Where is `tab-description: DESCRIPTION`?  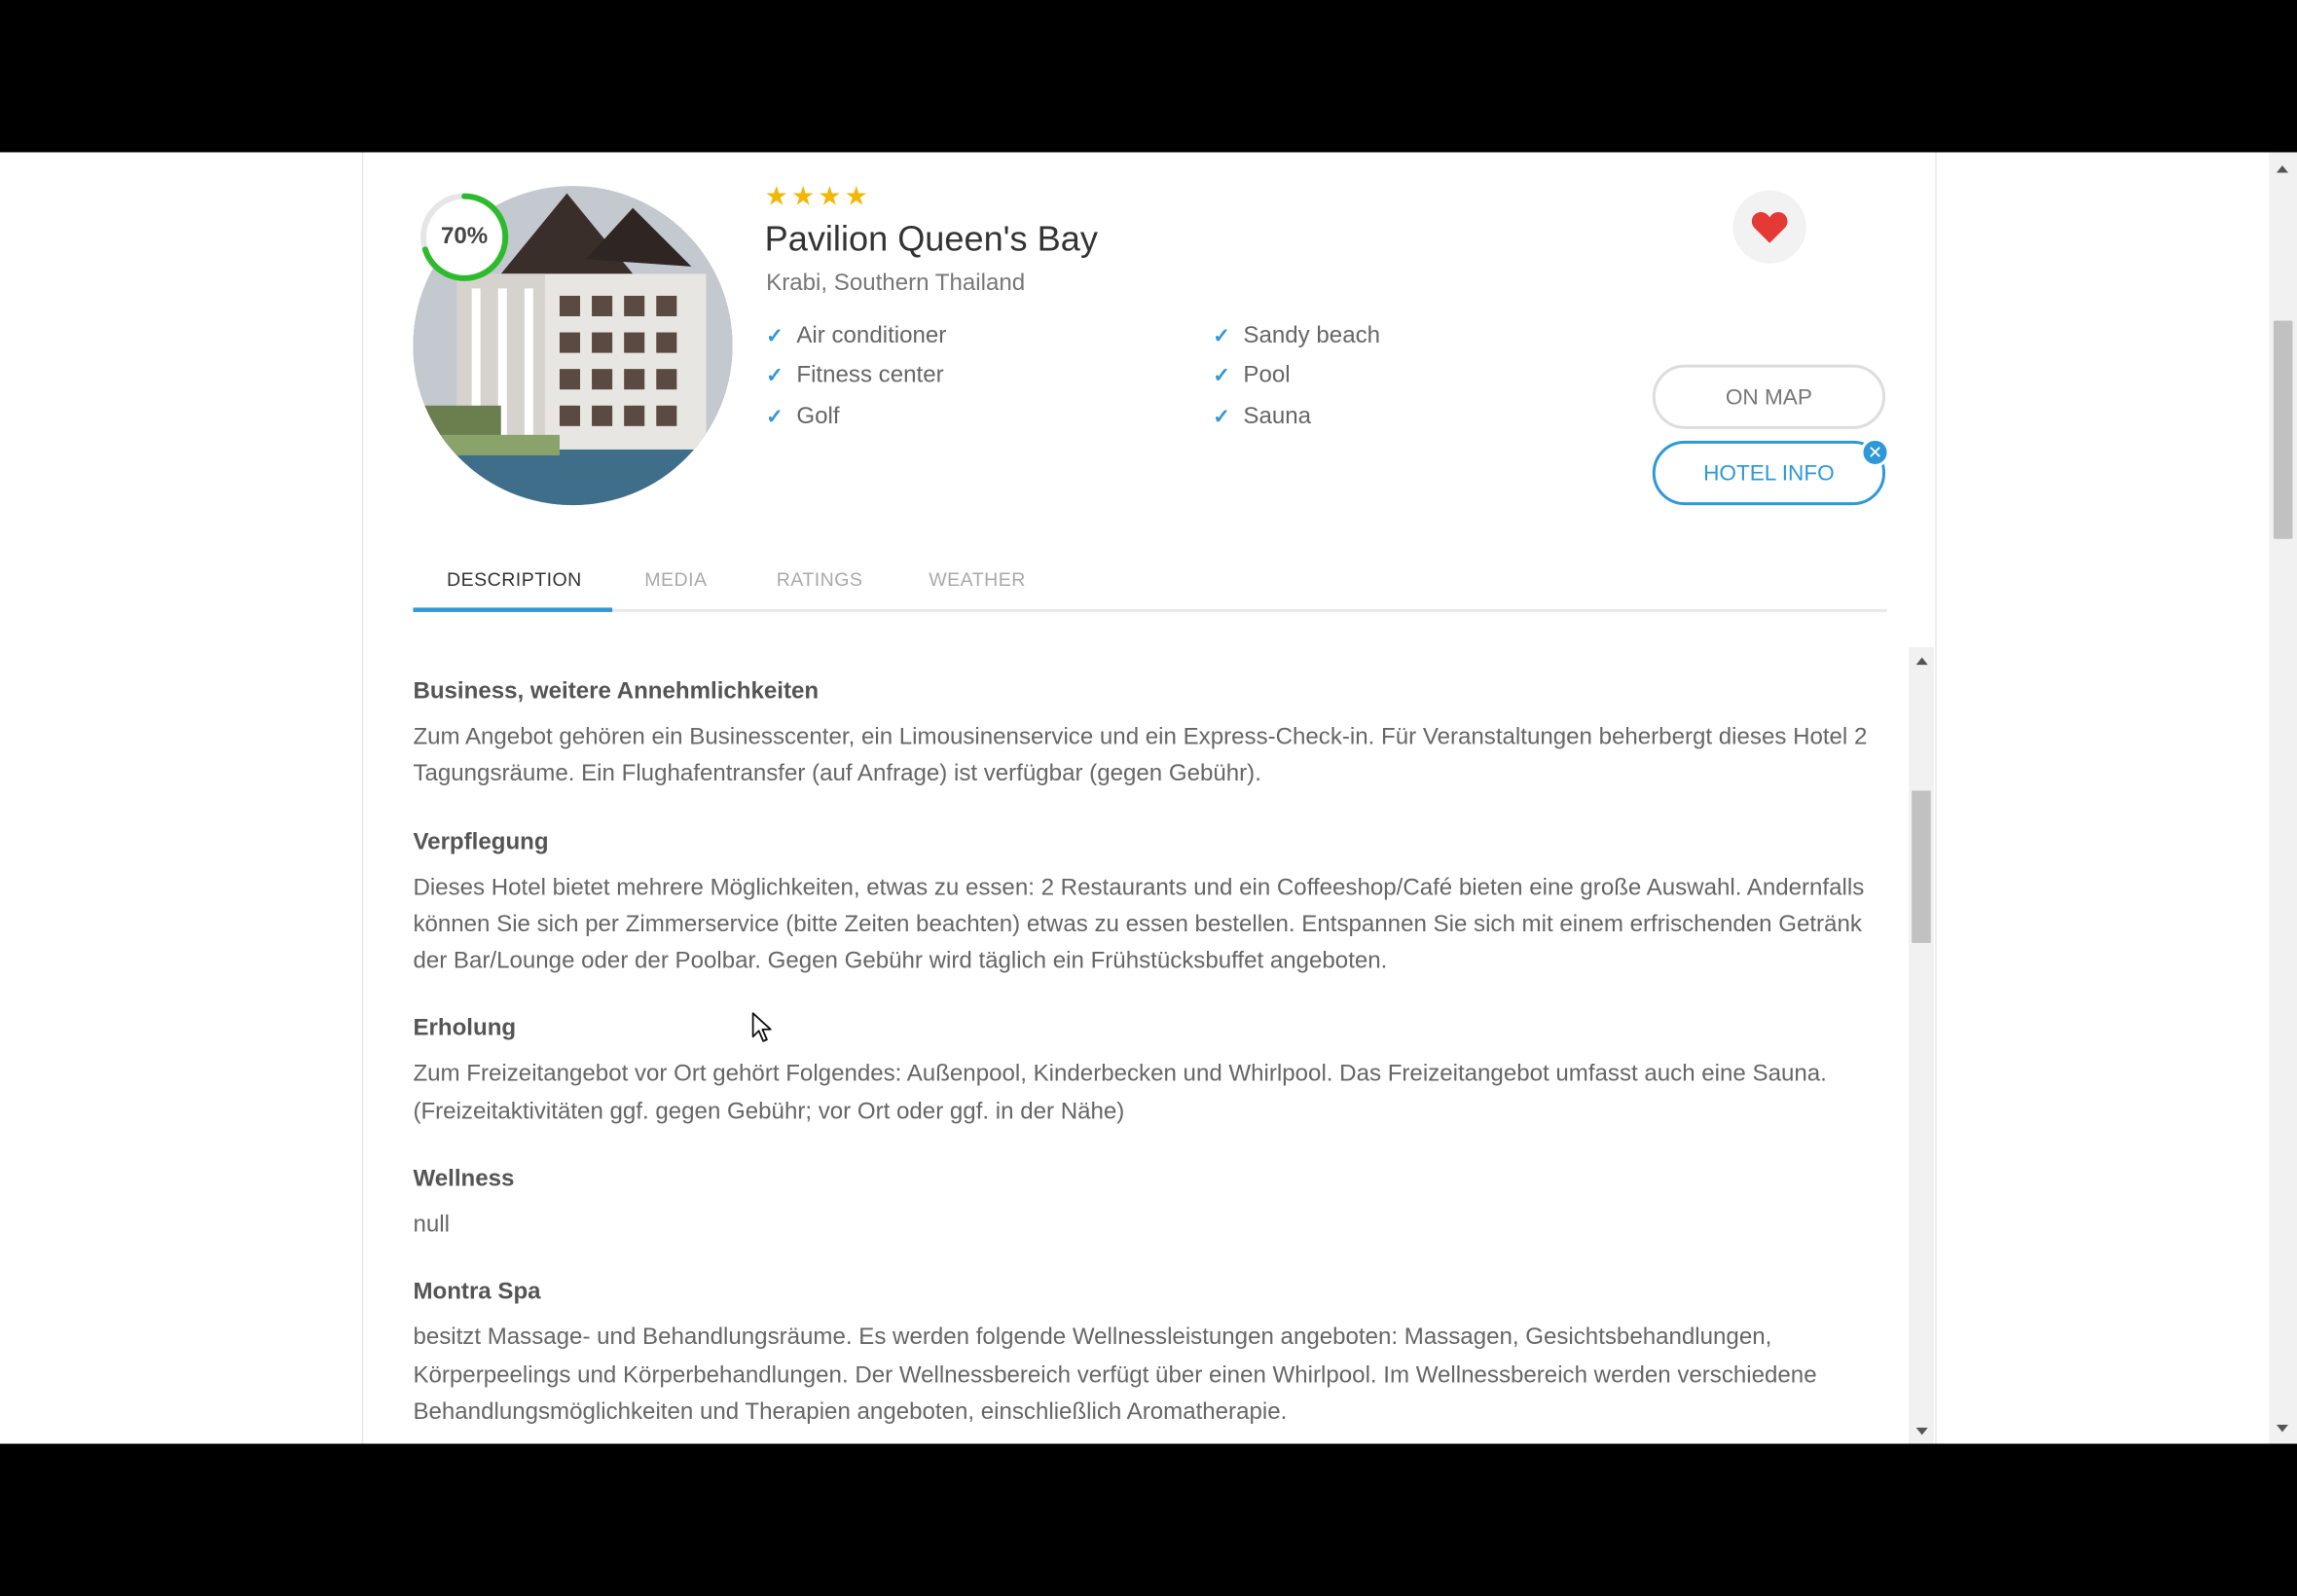 tab-description: DESCRIPTION is located at coordinates (514, 590).